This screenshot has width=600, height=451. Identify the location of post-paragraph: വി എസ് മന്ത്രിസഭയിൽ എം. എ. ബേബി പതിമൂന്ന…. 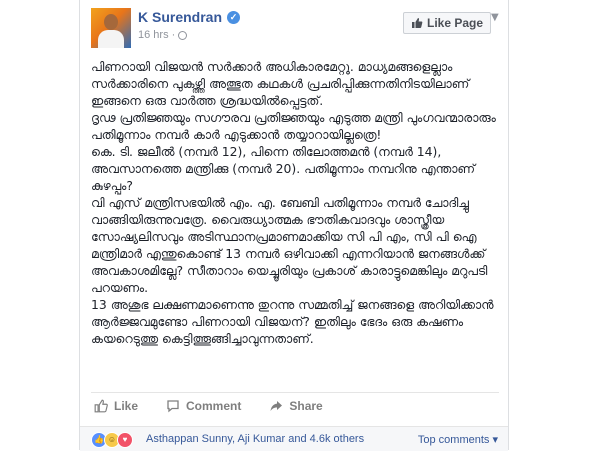
(289, 245).